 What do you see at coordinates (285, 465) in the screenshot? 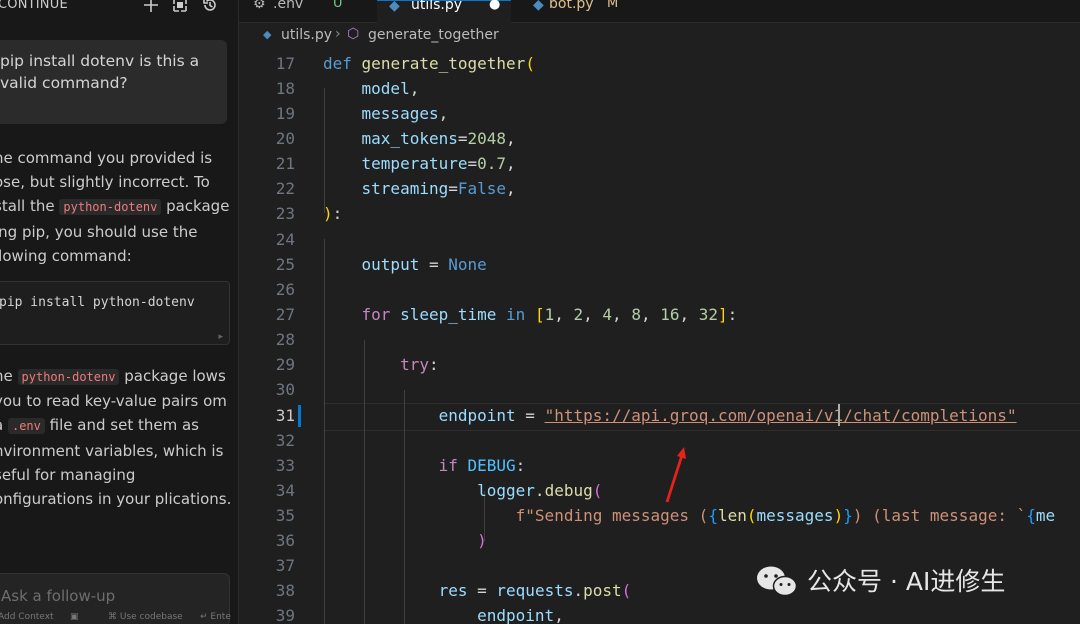
I see `line-number: 33` at bounding box center [285, 465].